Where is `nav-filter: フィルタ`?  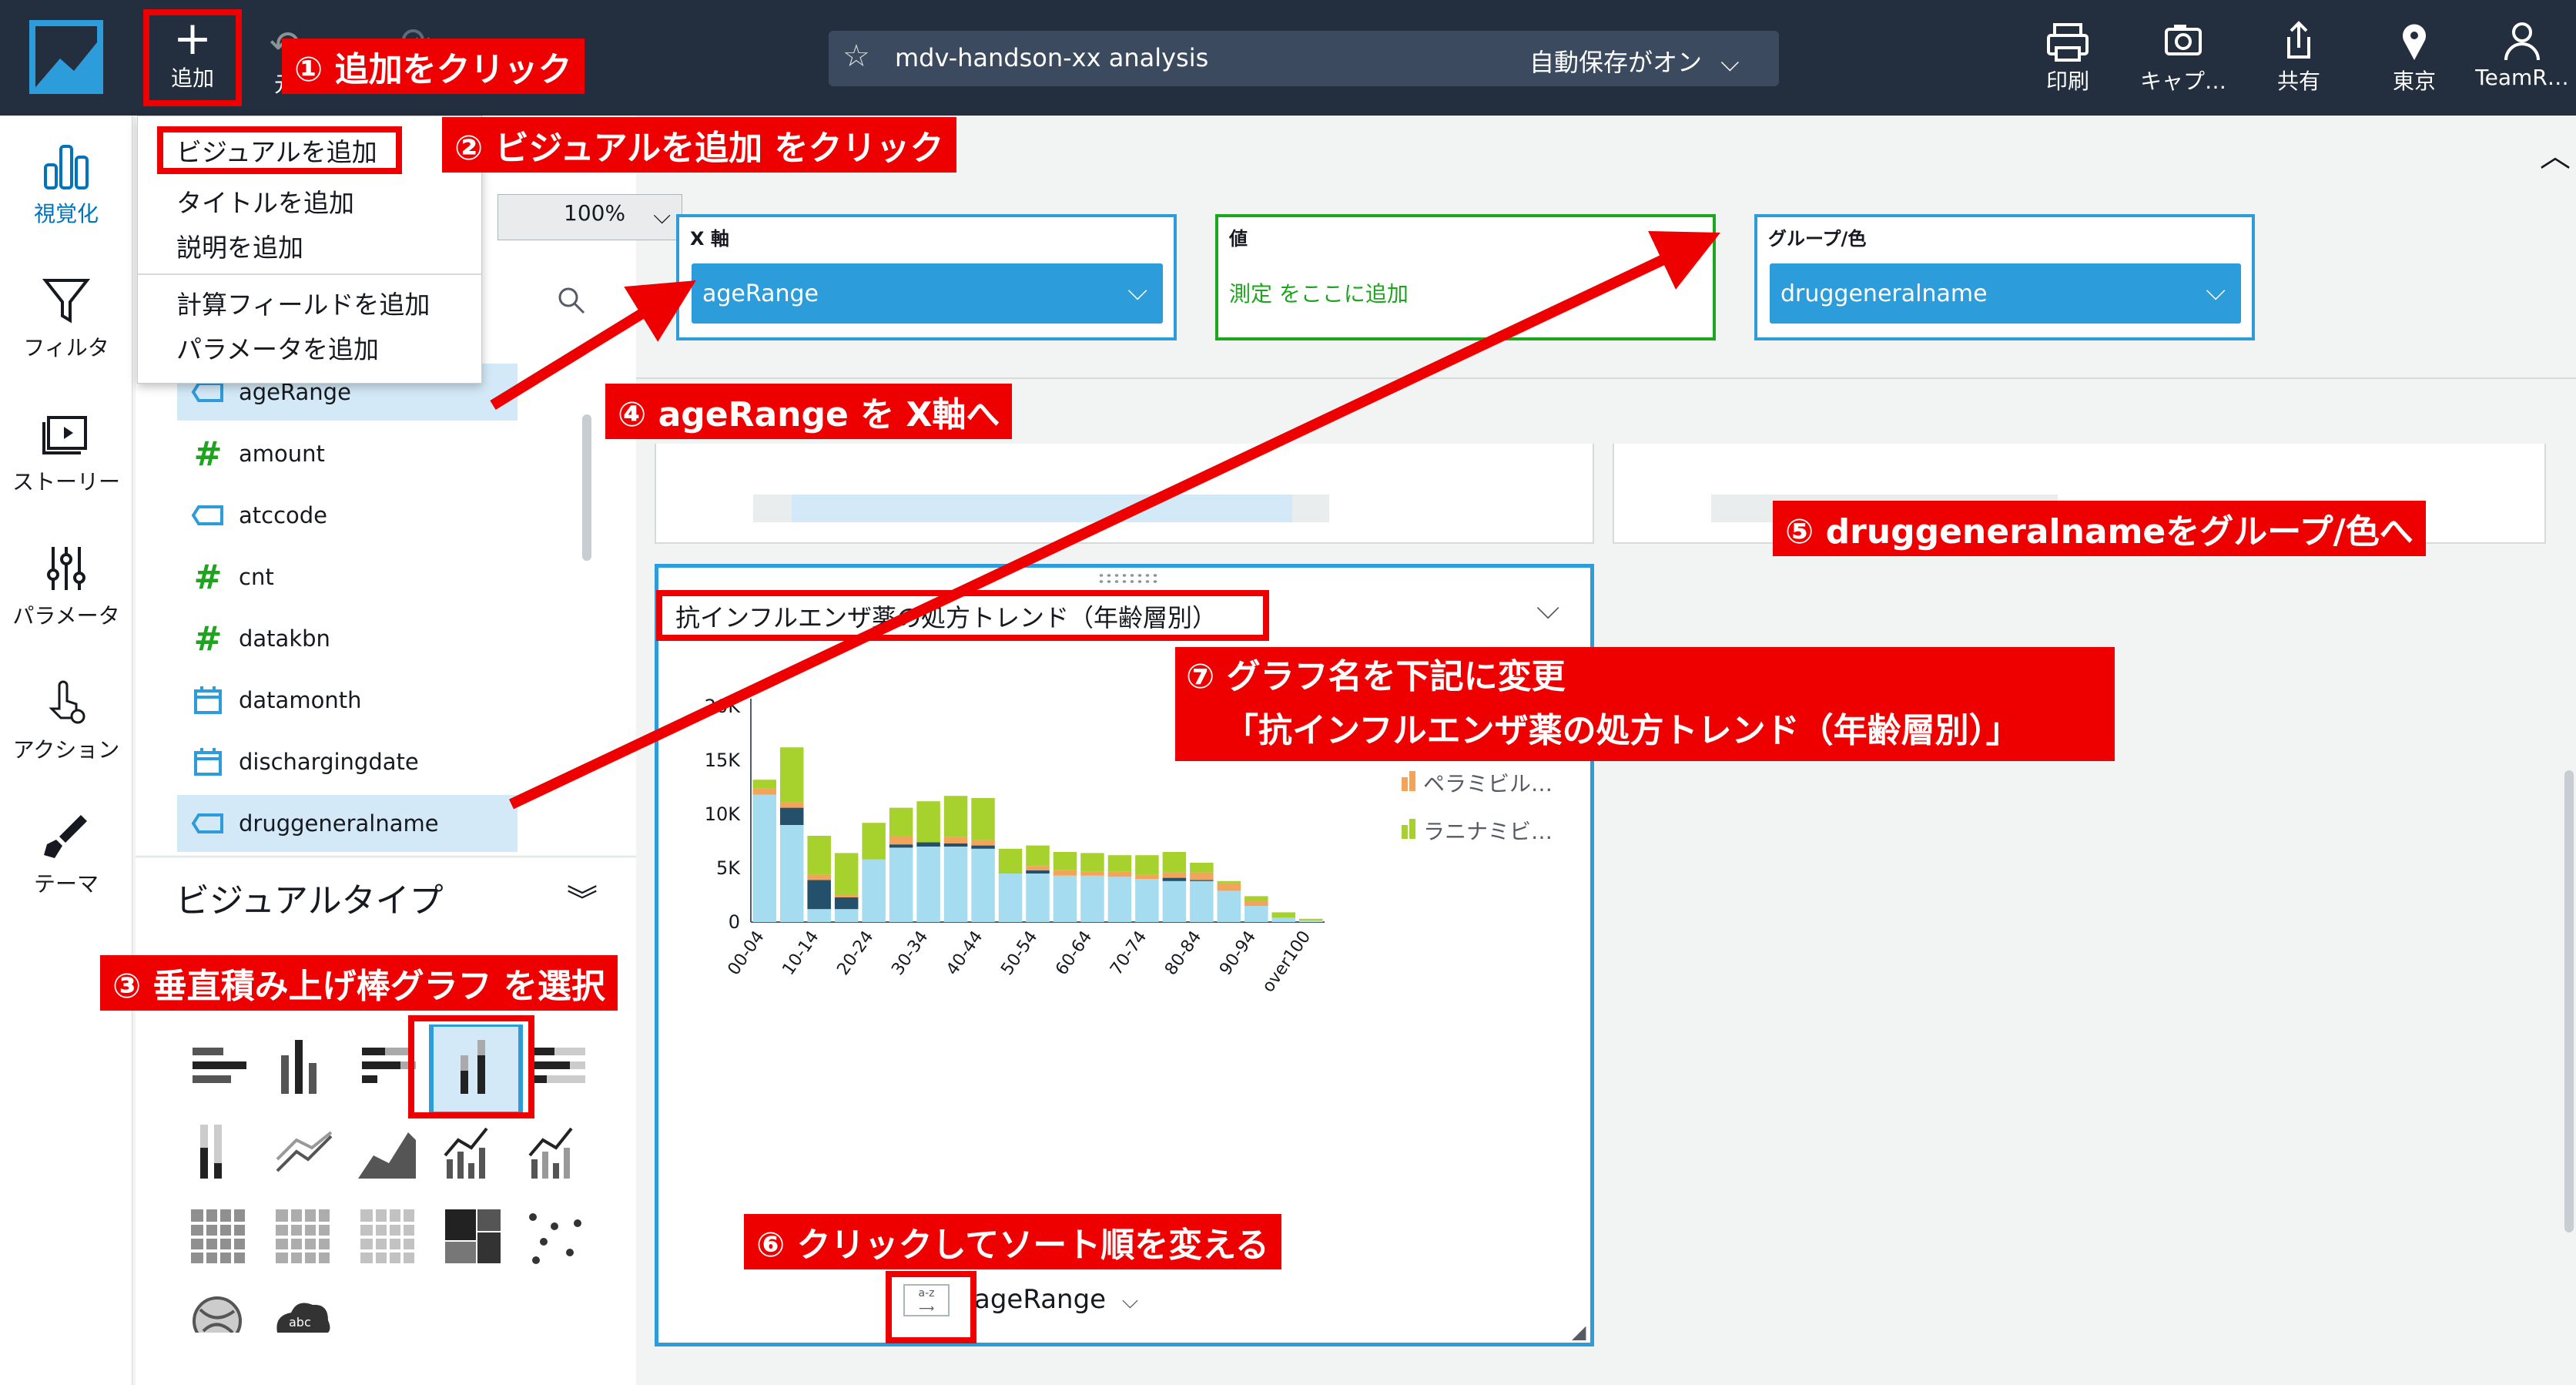 nav-filter: フィルタ is located at coordinates (66, 319).